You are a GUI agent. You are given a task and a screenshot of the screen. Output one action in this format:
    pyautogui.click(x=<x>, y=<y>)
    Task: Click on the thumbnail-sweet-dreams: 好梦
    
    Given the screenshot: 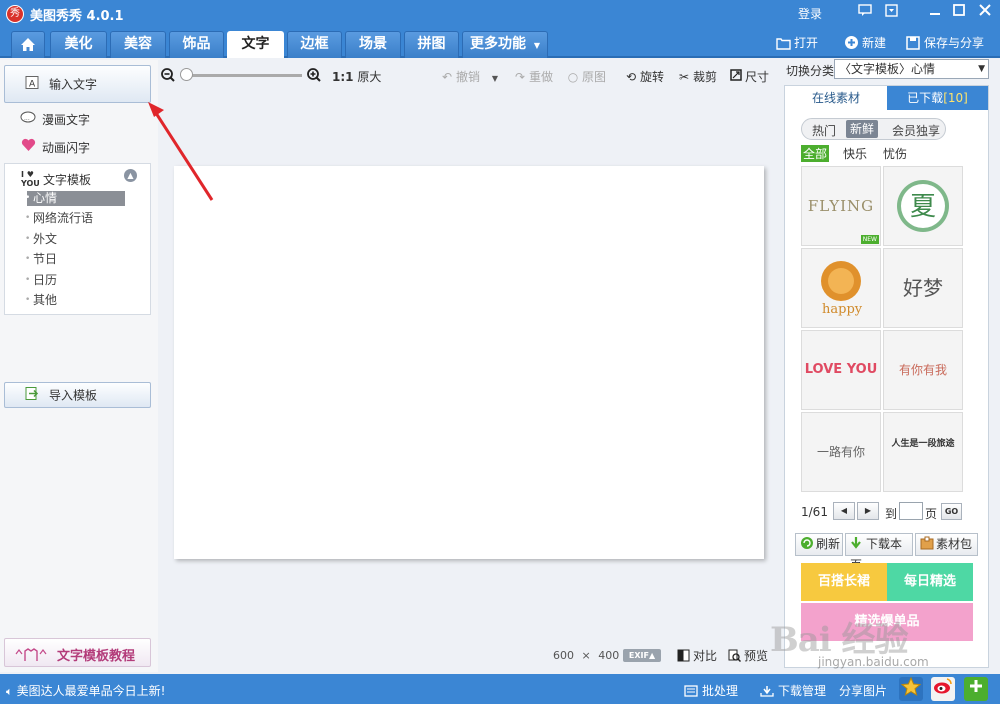 What is the action you would take?
    pyautogui.click(x=923, y=288)
    